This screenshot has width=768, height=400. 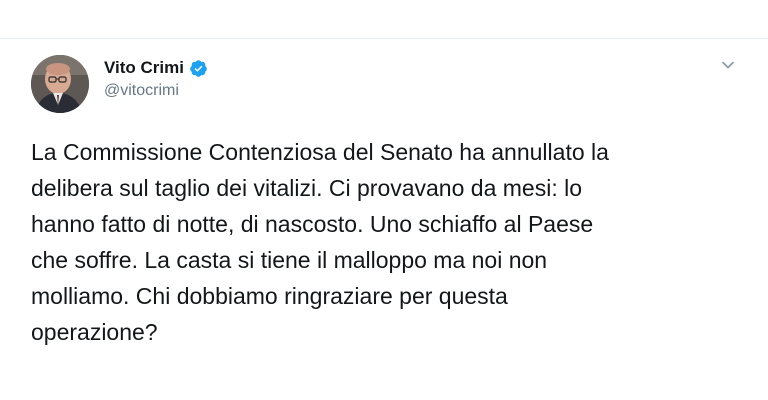 I want to click on user-info: Vito Crimi @vitocrimi, so click(x=156, y=79).